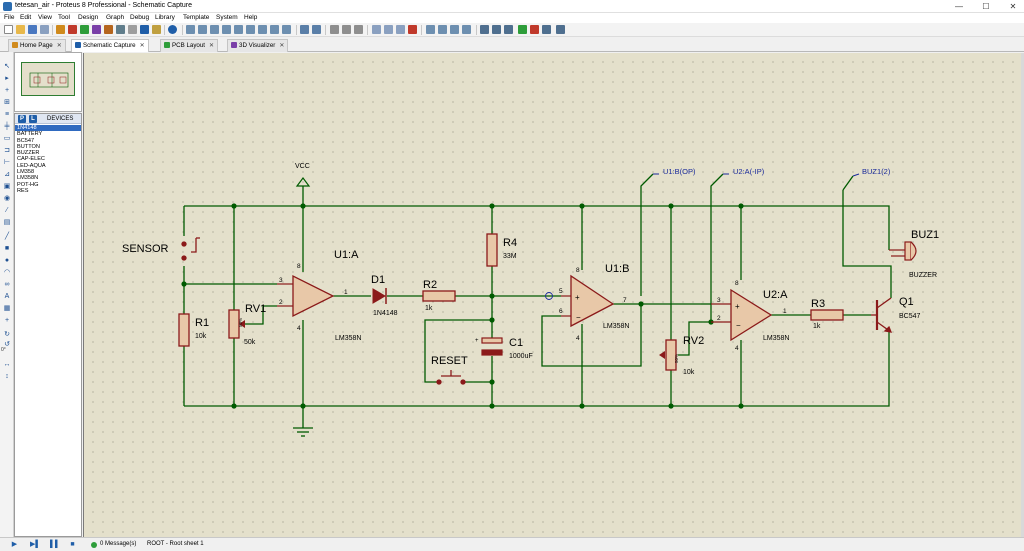  Describe the element at coordinates (560, 29) in the screenshot. I see `netlist-icon` at that location.